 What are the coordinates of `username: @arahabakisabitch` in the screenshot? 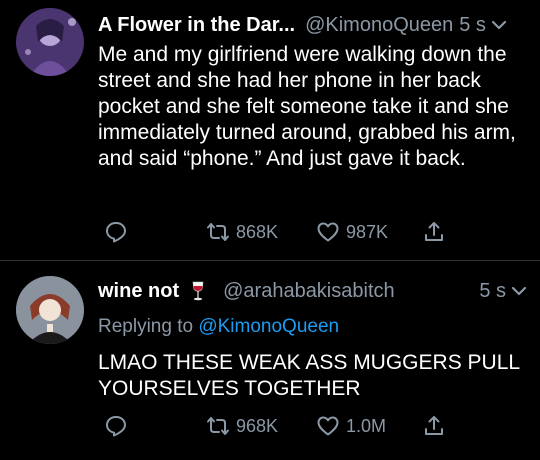 It's located at (309, 291).